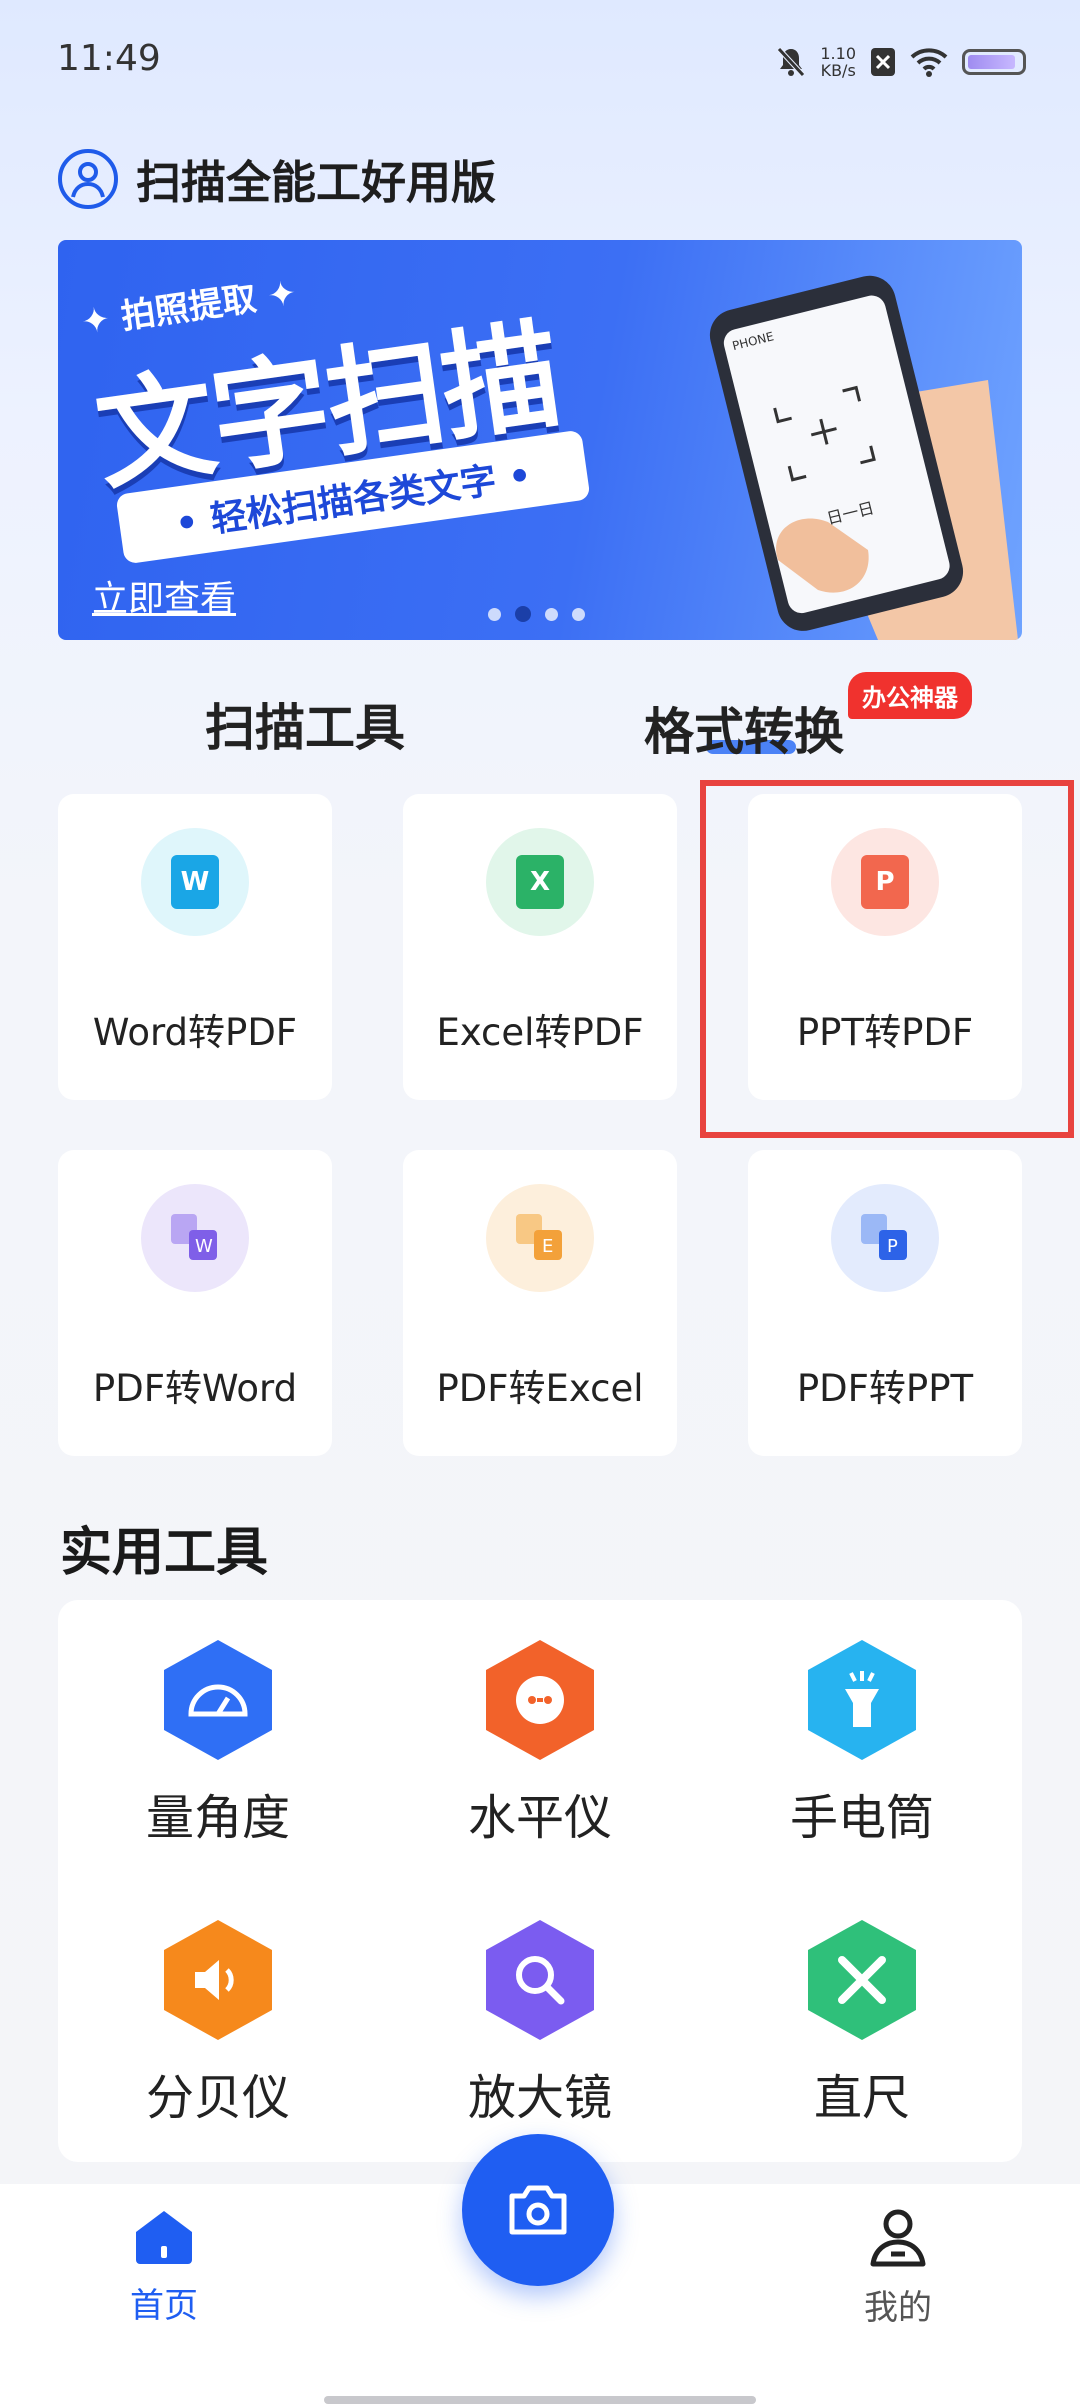 This screenshot has height=2408, width=1080. I want to click on banner-view-link: 立即查看, so click(164, 596).